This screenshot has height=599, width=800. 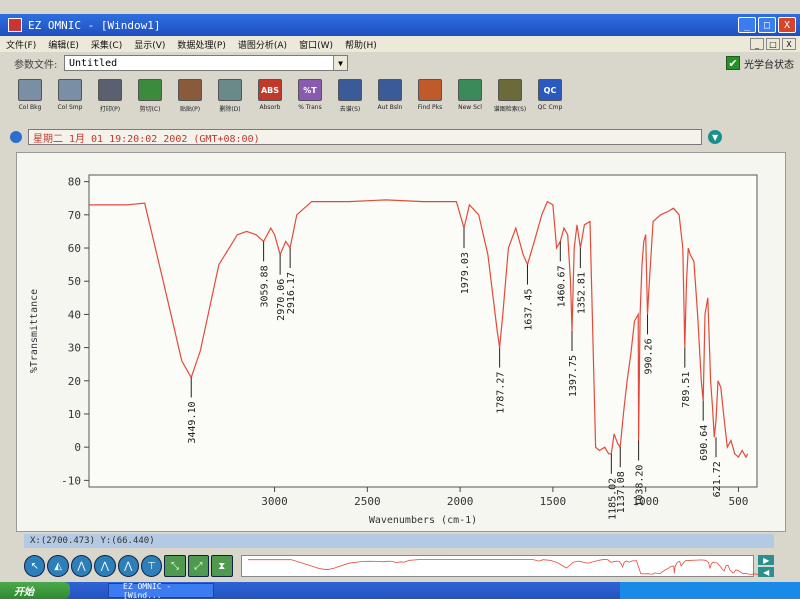 What do you see at coordinates (769, 65) in the screenshot?
I see `bench-status-label: 光学台状态` at bounding box center [769, 65].